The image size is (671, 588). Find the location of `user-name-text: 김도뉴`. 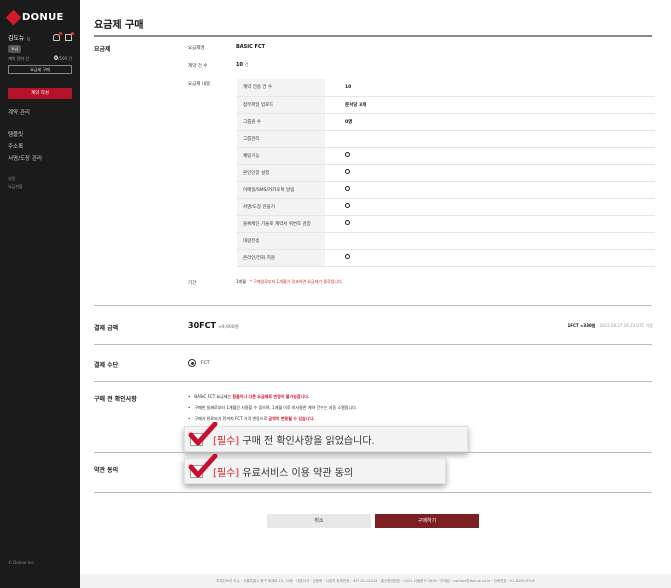

user-name-text: 김도뉴 is located at coordinates (16, 38).